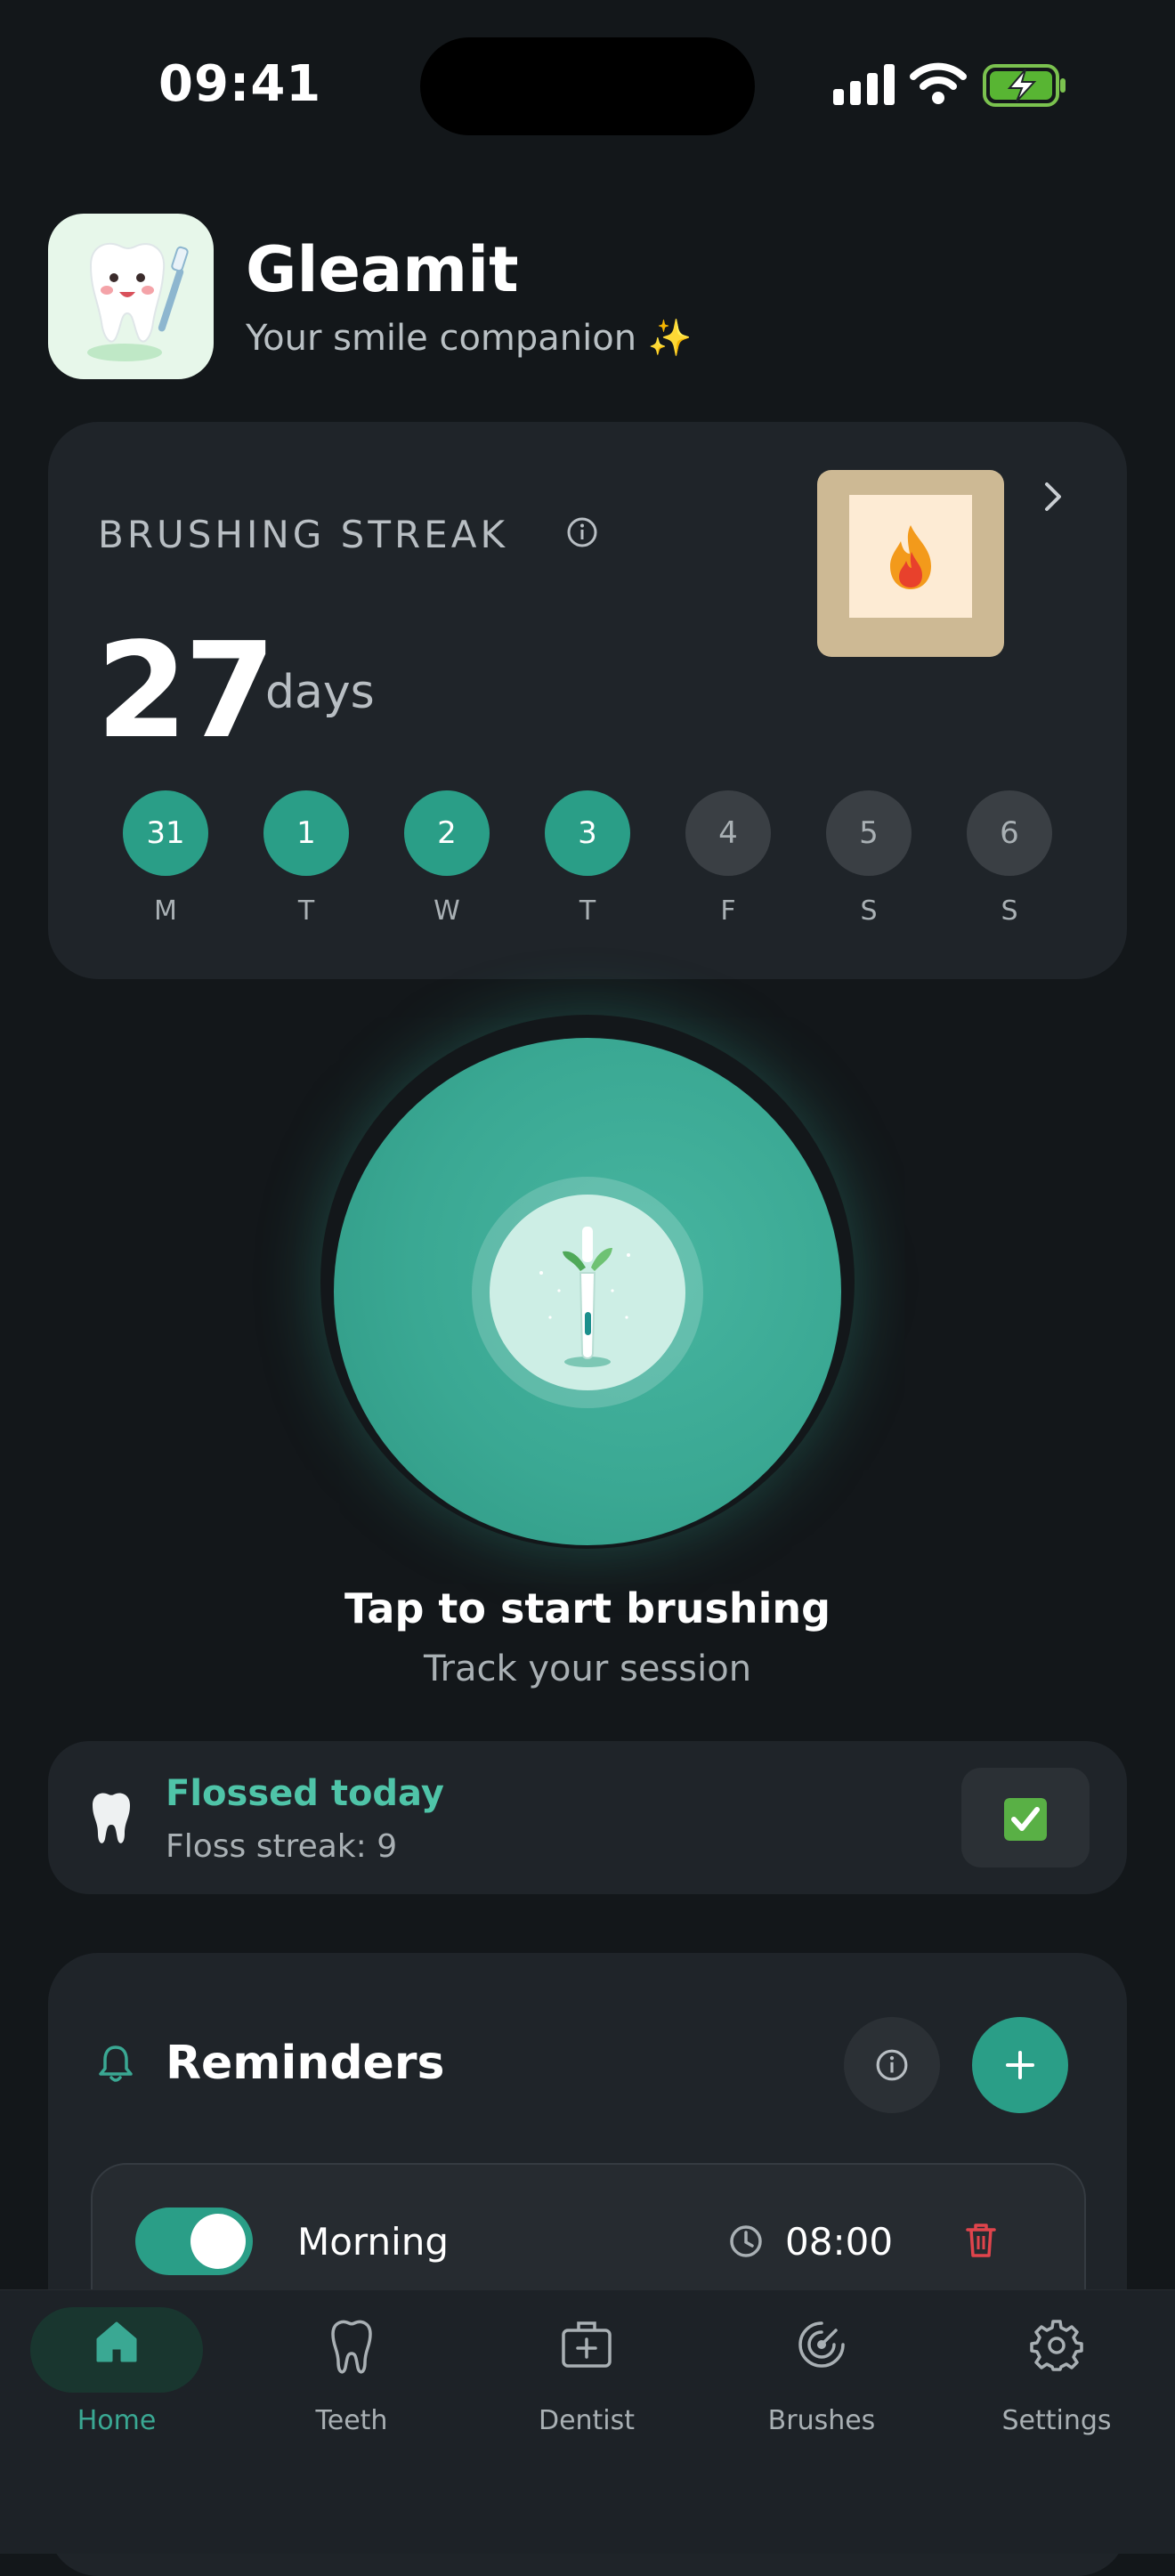 The height and width of the screenshot is (2576, 1175). Describe the element at coordinates (746, 2241) in the screenshot. I see `clock-icon` at that location.